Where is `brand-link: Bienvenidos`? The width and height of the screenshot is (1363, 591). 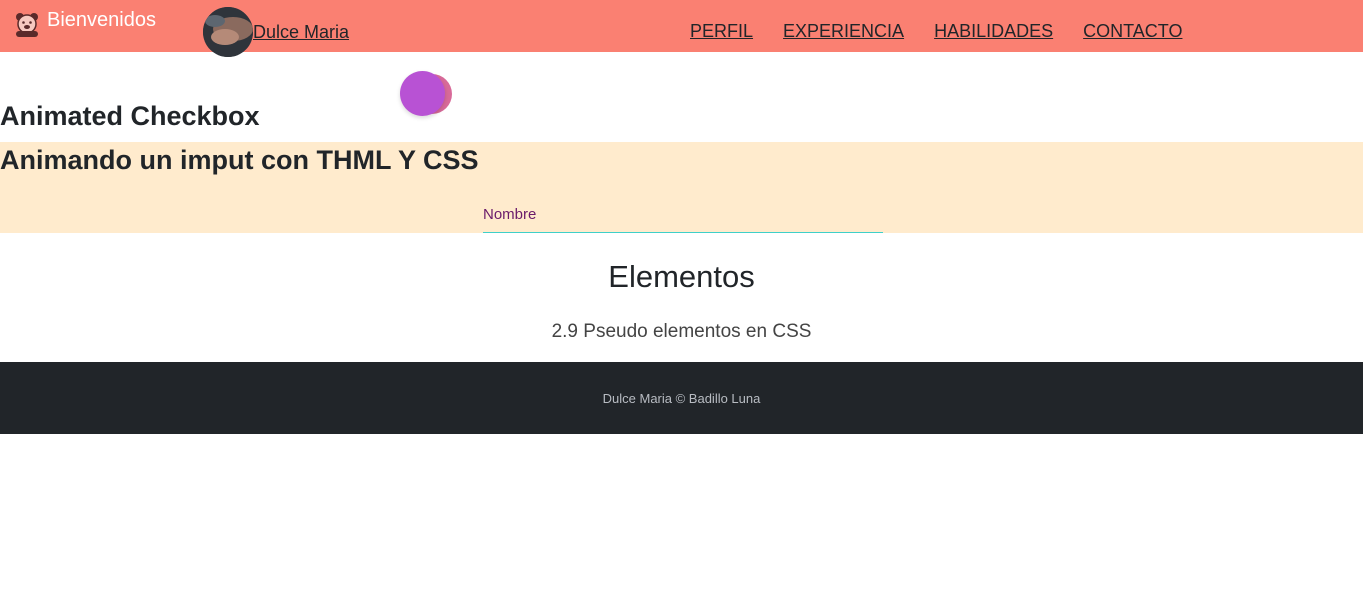
brand-link: Bienvenidos is located at coordinates (84, 25).